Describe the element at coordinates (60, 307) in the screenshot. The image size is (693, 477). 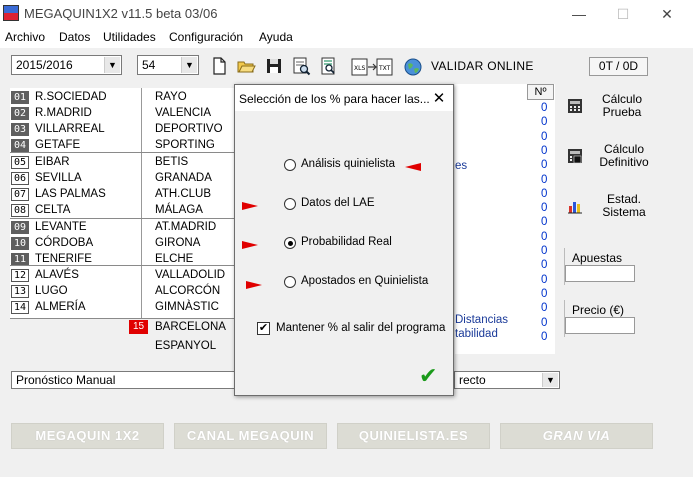
I see `home-team: ALMERÍA` at that location.